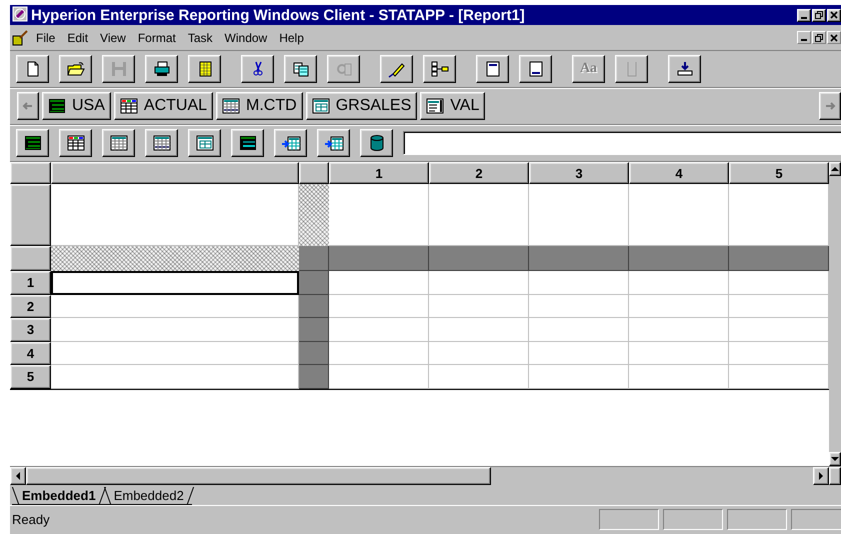  What do you see at coordinates (30, 306) in the screenshot?
I see `row-header: 2` at bounding box center [30, 306].